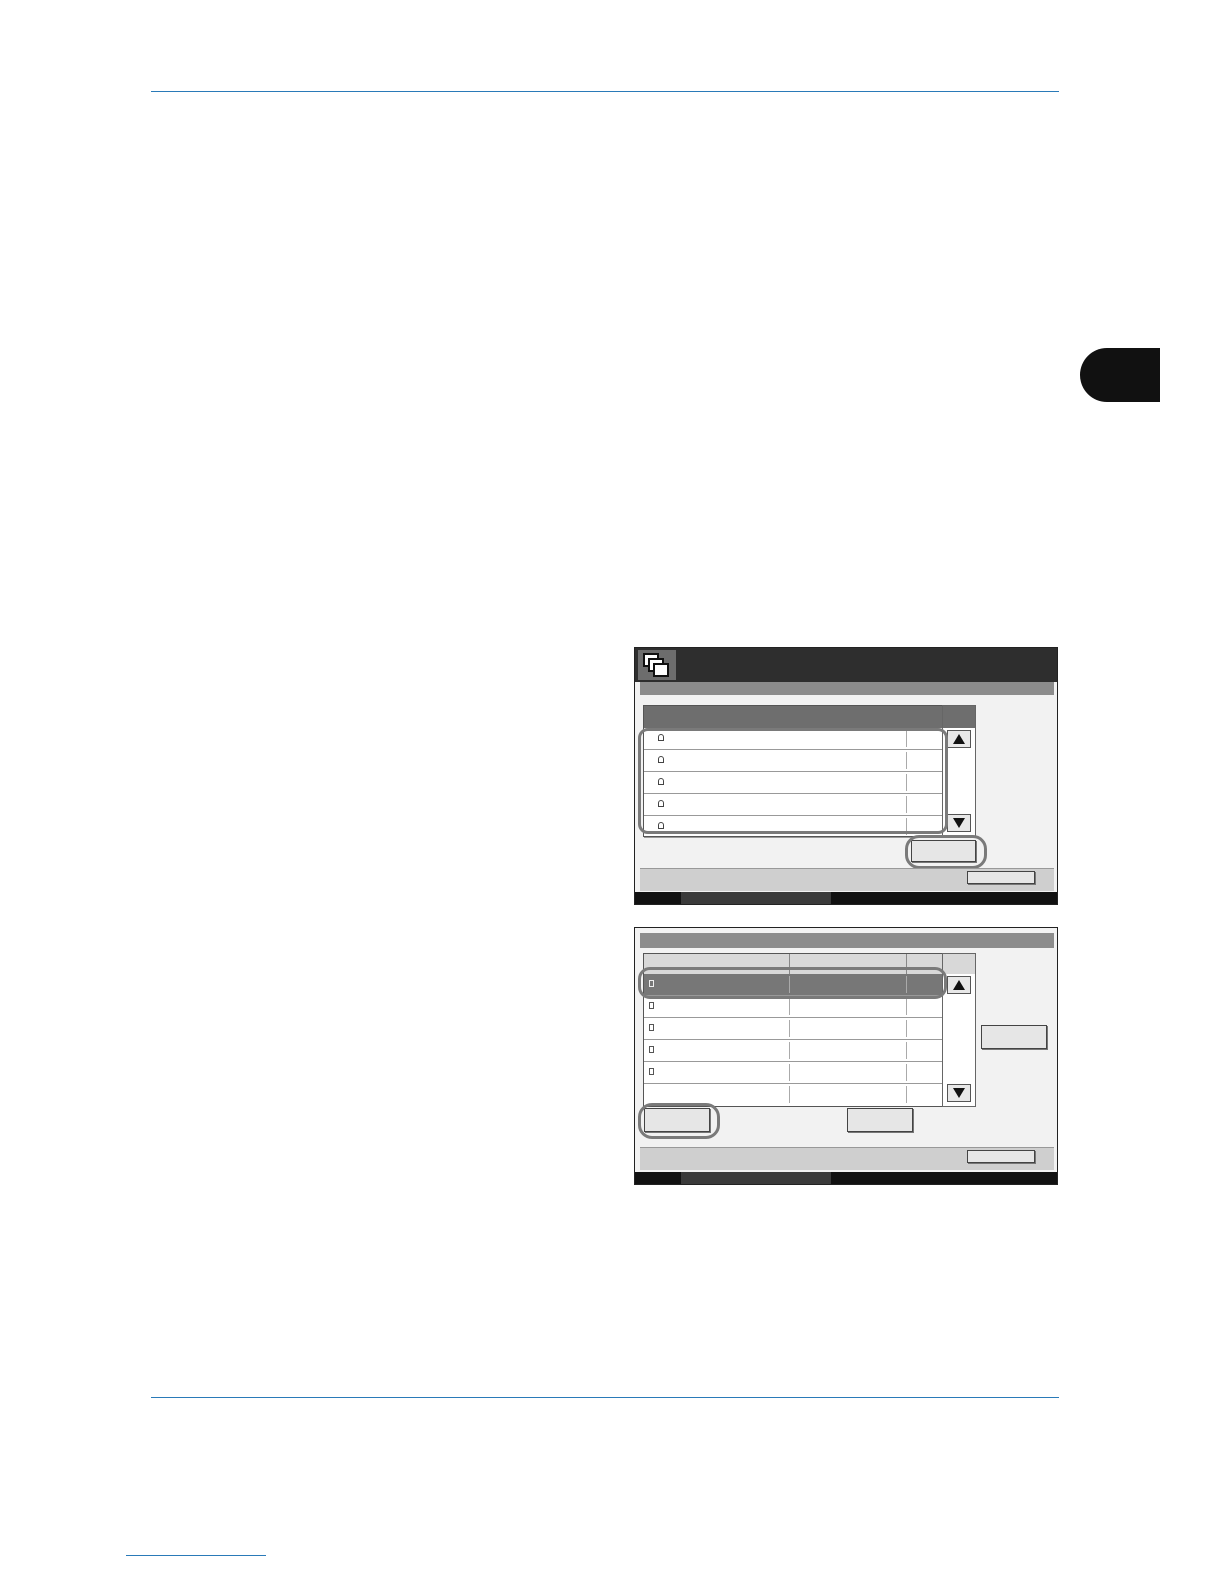 Image resolution: width=1224 pixels, height=1584 pixels. What do you see at coordinates (792, 983) in the screenshot?
I see `selected-row-highlight` at bounding box center [792, 983].